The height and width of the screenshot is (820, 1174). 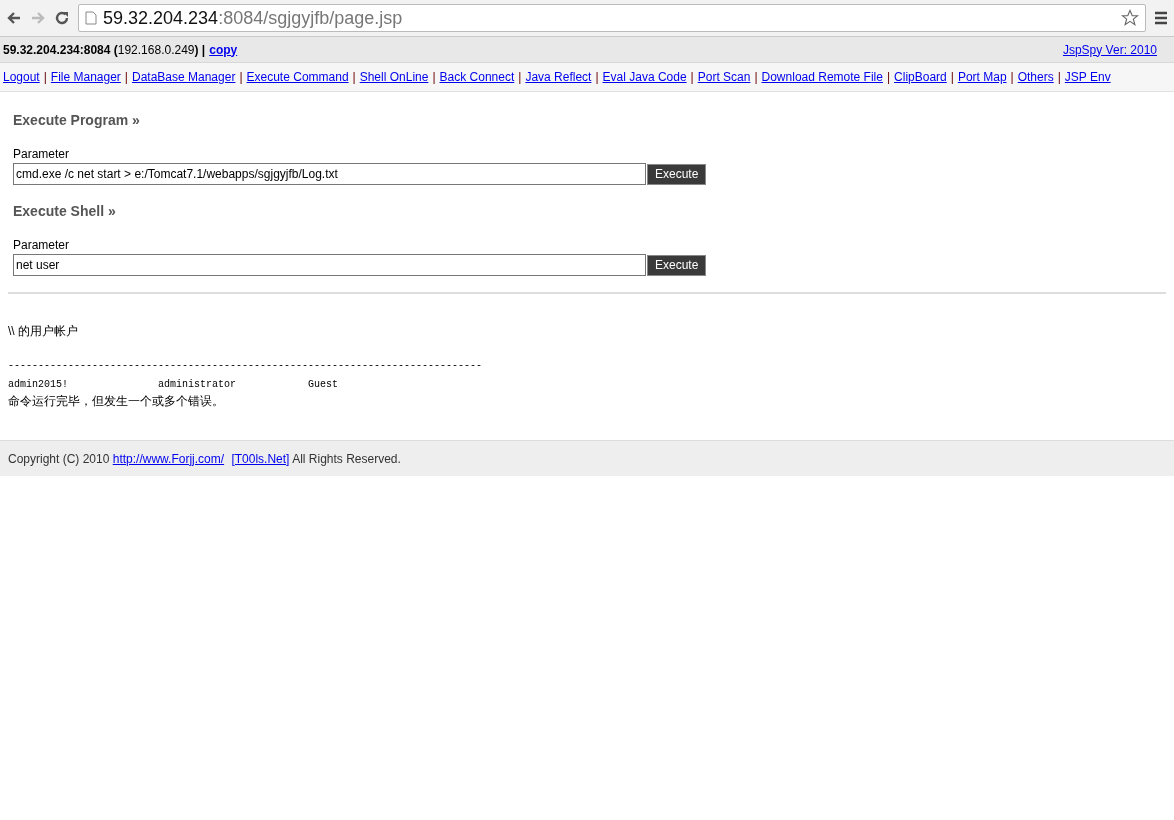 What do you see at coordinates (1087, 77) in the screenshot?
I see `nav-link: JSP Env` at bounding box center [1087, 77].